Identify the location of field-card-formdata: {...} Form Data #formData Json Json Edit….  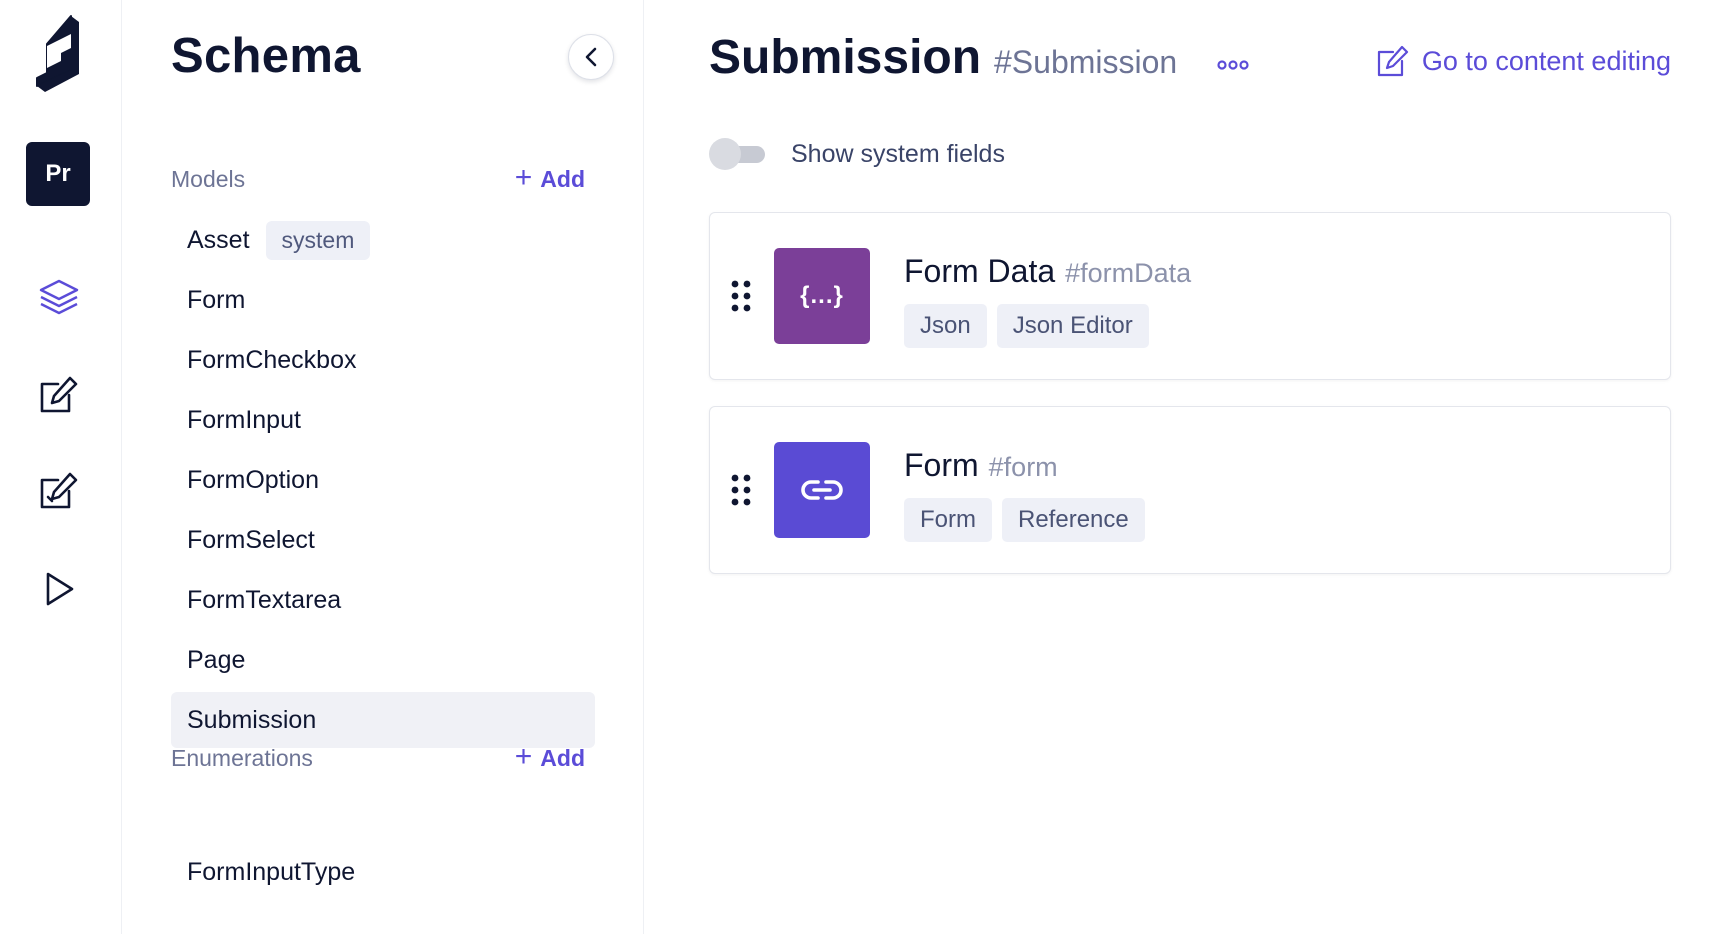
(1190, 296).